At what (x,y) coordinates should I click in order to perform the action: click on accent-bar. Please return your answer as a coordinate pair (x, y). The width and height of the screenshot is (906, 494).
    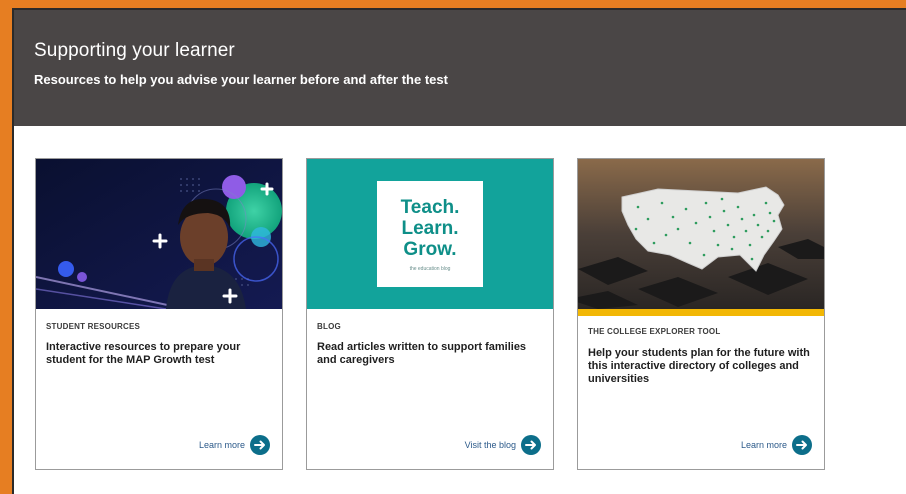
    Looking at the image, I should click on (701, 312).